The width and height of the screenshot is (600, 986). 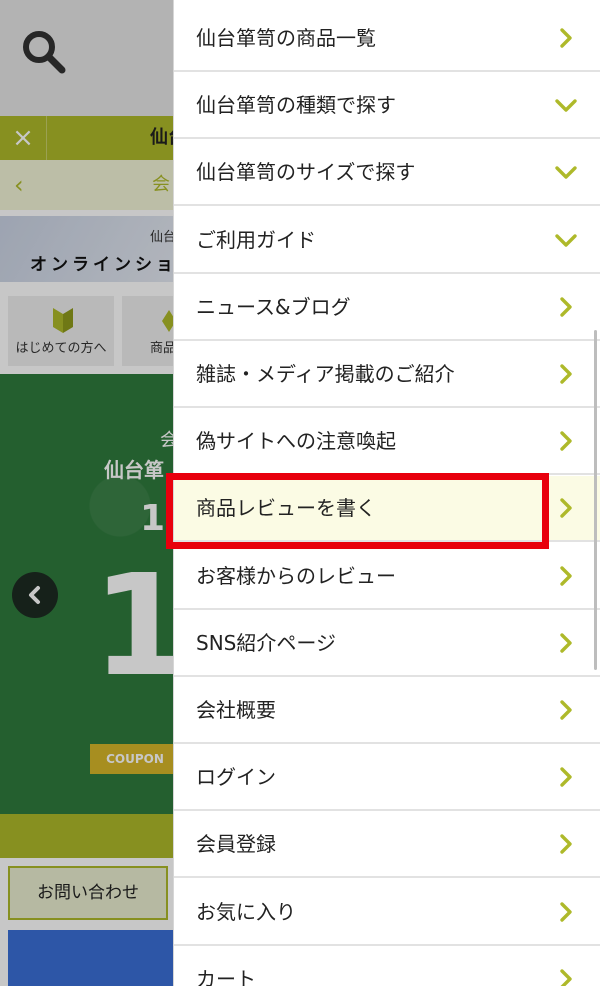 What do you see at coordinates (387, 845) in the screenshot?
I see `menu-item: 会員登録` at bounding box center [387, 845].